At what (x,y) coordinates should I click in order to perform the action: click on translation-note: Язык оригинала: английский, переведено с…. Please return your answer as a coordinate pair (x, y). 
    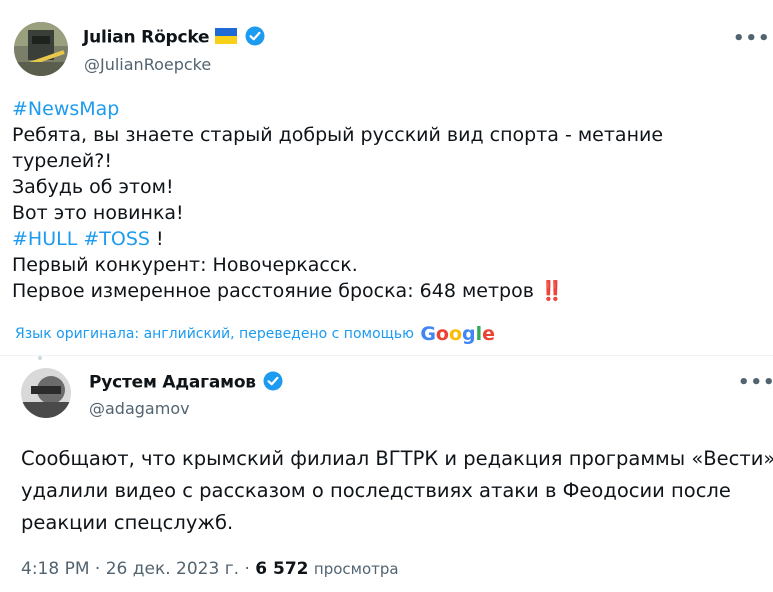
    Looking at the image, I should click on (214, 334).